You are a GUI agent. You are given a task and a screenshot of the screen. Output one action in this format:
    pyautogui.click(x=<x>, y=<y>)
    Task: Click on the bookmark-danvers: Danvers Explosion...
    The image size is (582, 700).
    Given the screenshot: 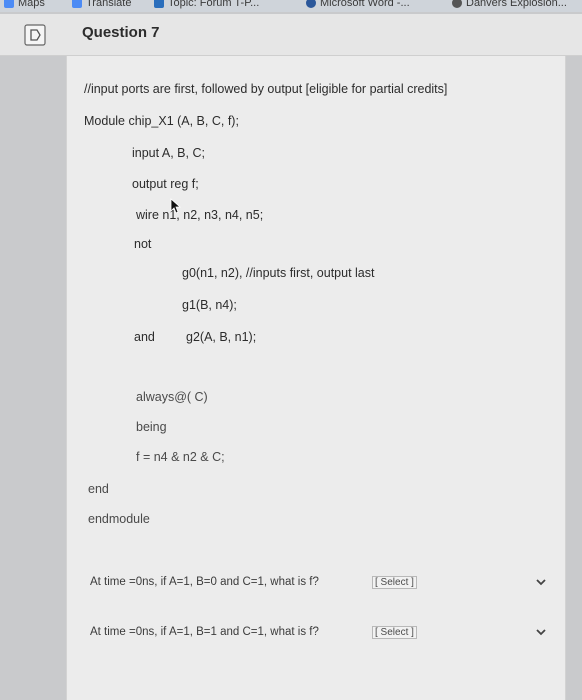 What is the action you would take?
    pyautogui.click(x=509, y=4)
    